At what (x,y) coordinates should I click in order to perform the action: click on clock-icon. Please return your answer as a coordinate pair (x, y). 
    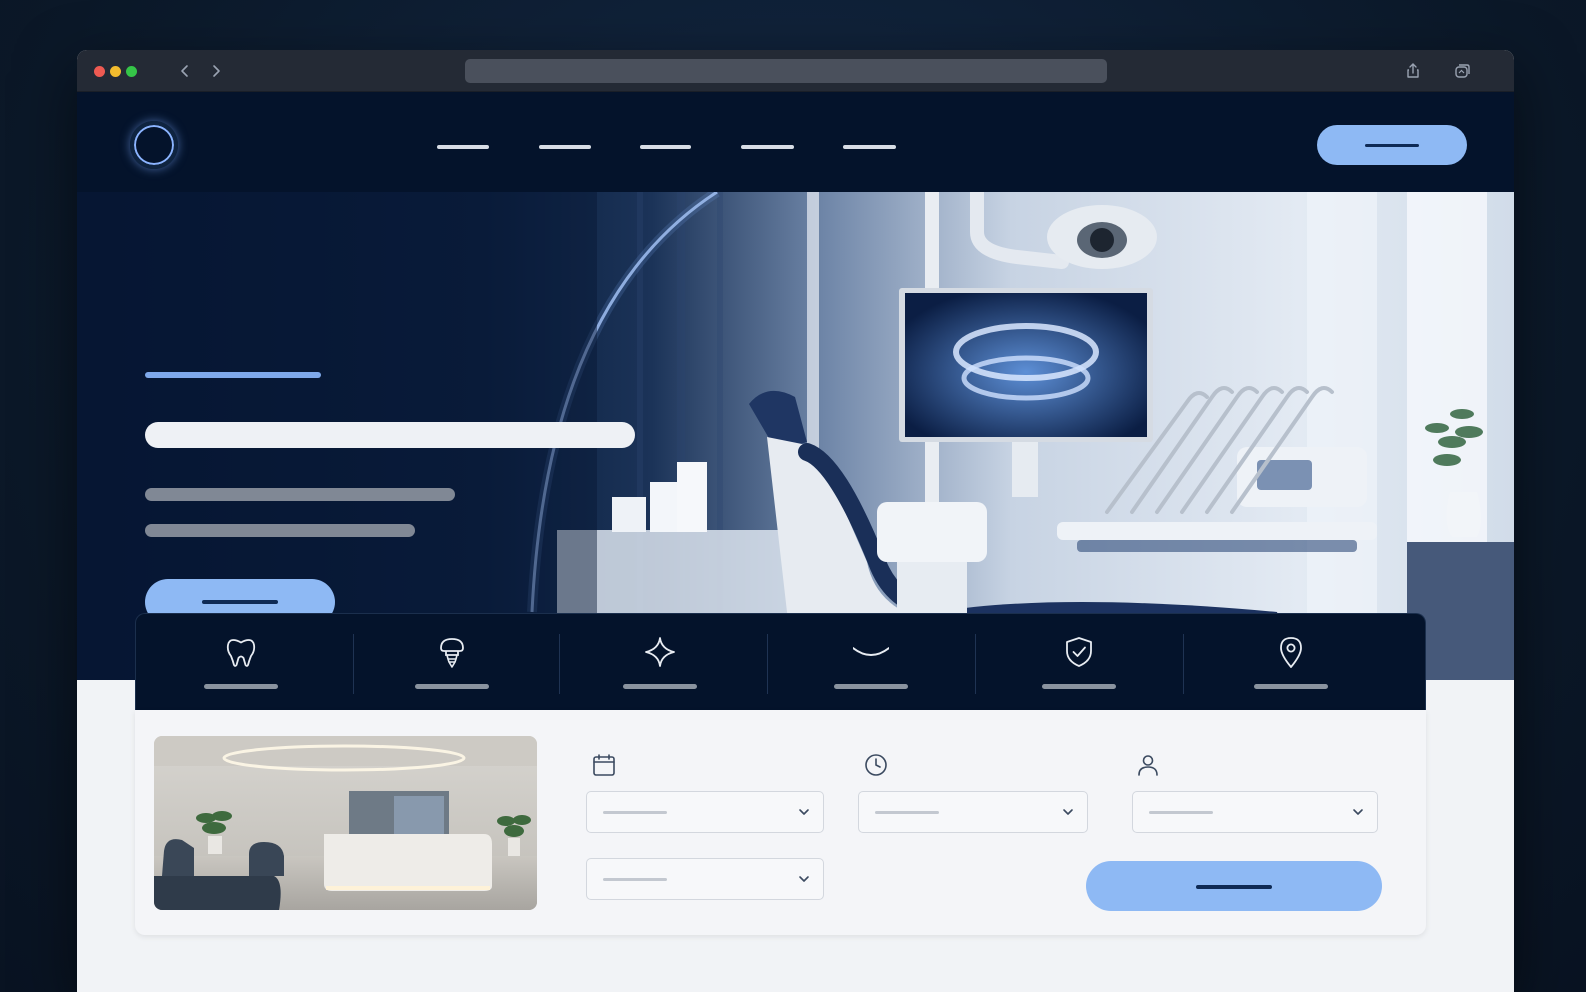
    Looking at the image, I should click on (876, 765).